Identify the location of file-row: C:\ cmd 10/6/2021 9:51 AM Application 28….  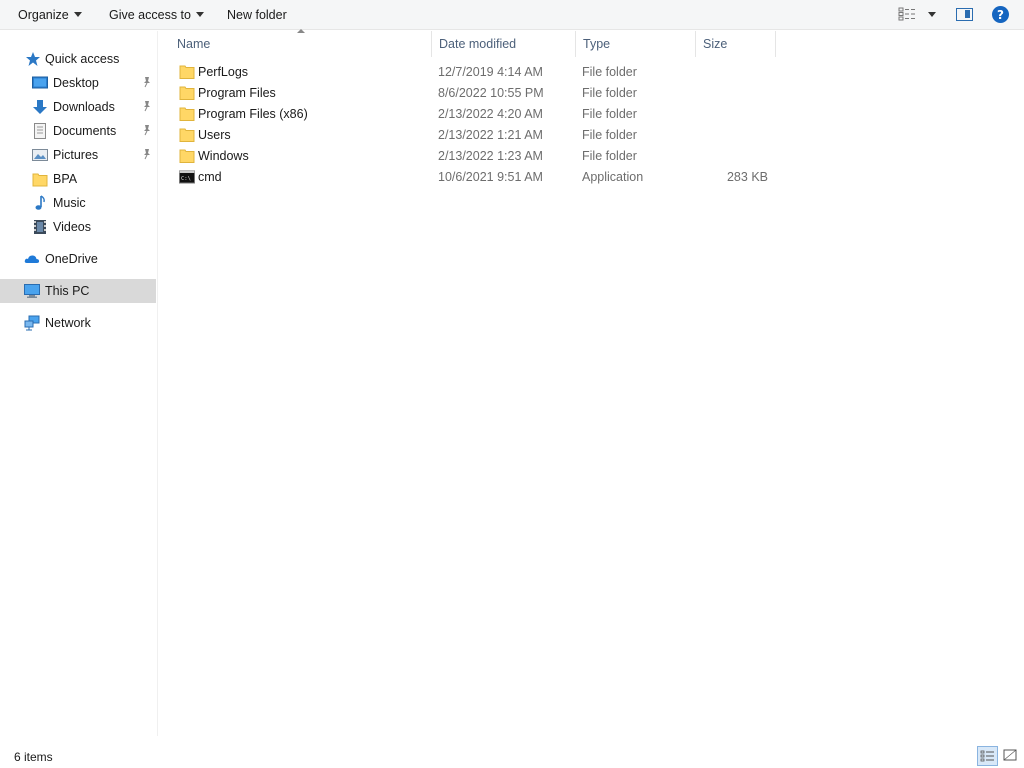
(473, 177).